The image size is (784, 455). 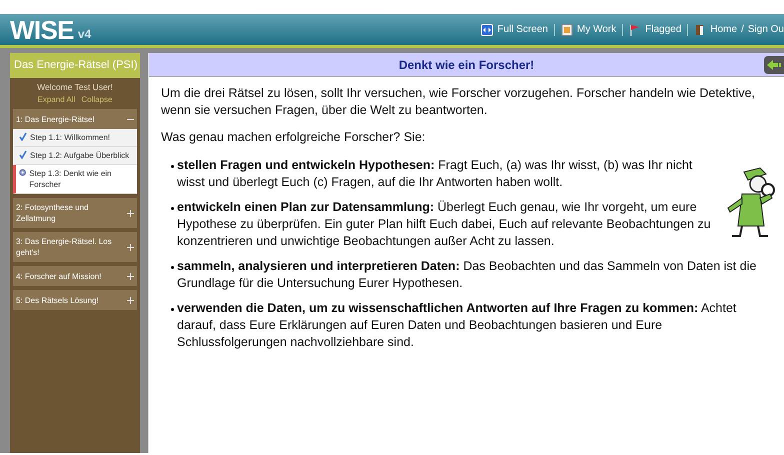 I want to click on step-item: Step 1.2: Aufgabe Überblick, so click(x=75, y=156).